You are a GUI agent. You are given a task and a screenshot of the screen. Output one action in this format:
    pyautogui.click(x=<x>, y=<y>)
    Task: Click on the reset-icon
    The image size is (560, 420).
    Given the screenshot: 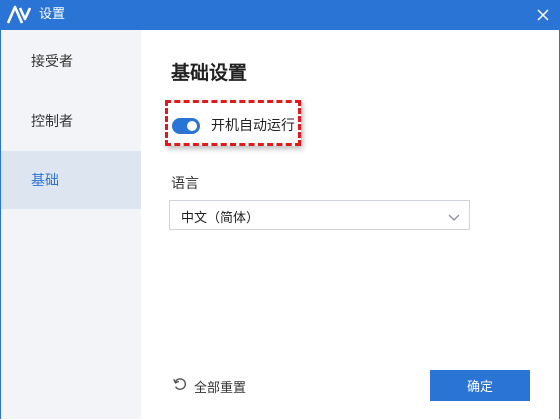 What is the action you would take?
    pyautogui.click(x=183, y=386)
    